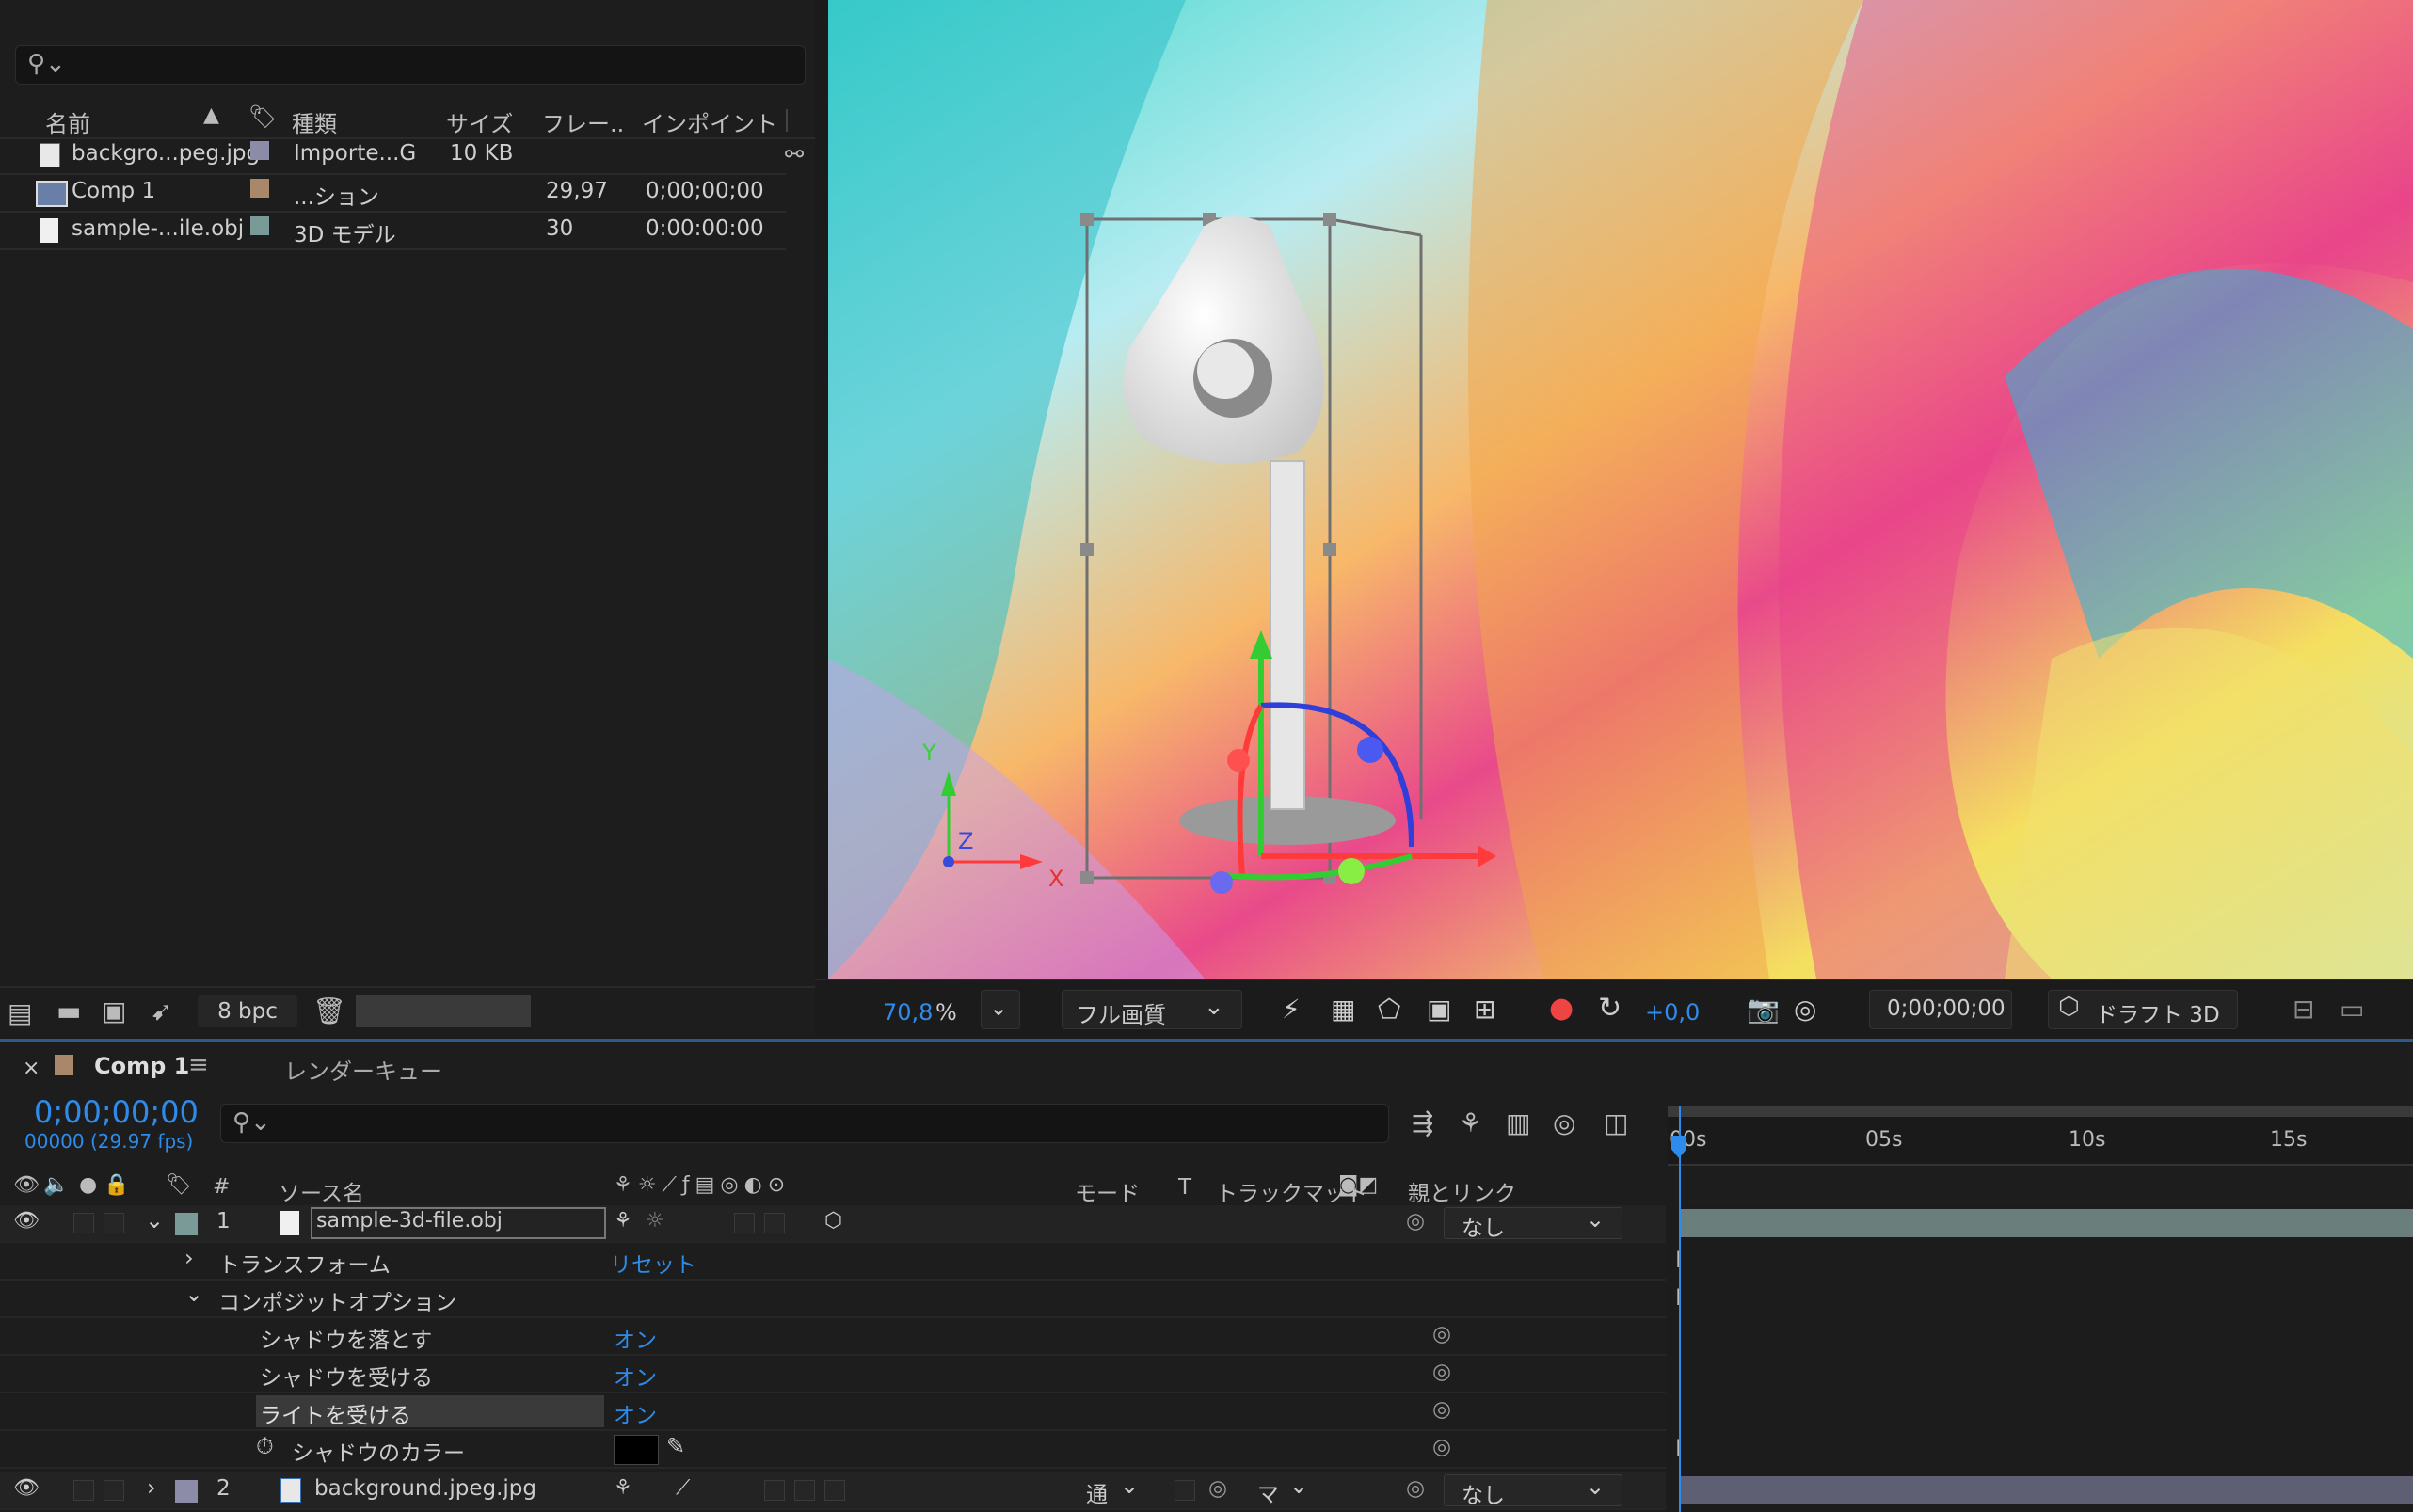  What do you see at coordinates (1422, 1122) in the screenshot?
I see `comp-flowchart-icon: ⇶` at bounding box center [1422, 1122].